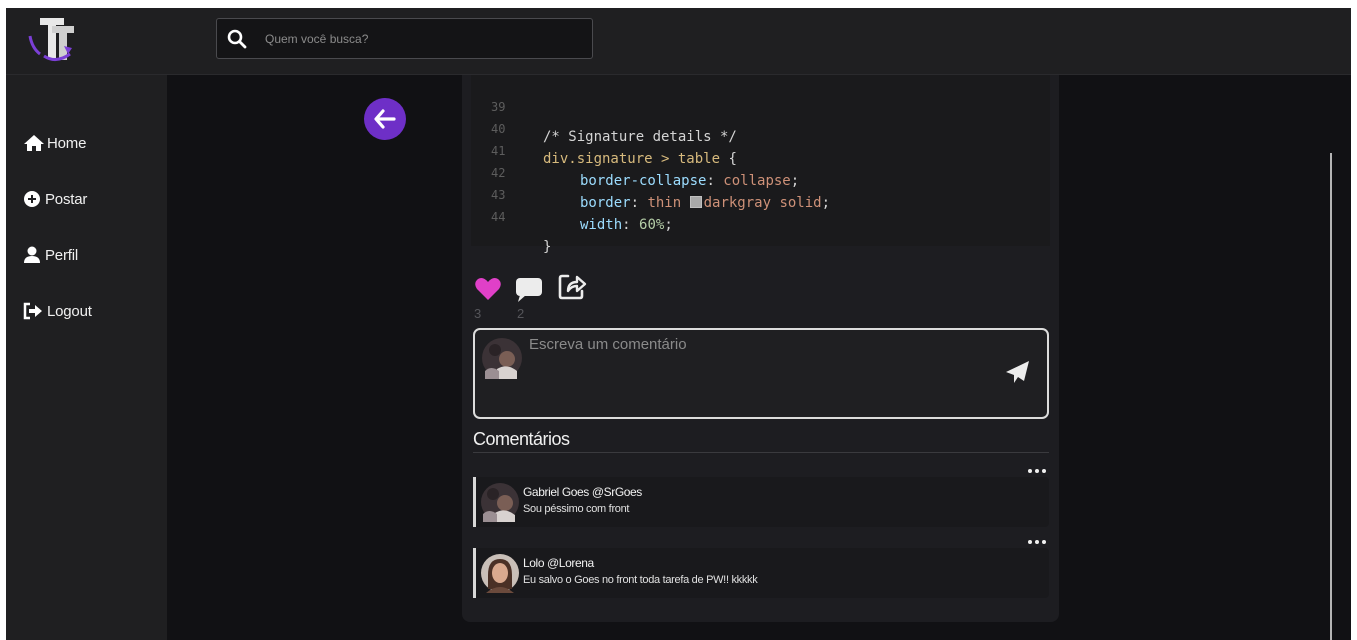 This screenshot has width=1357, height=640. I want to click on line-number: 40, so click(498, 129).